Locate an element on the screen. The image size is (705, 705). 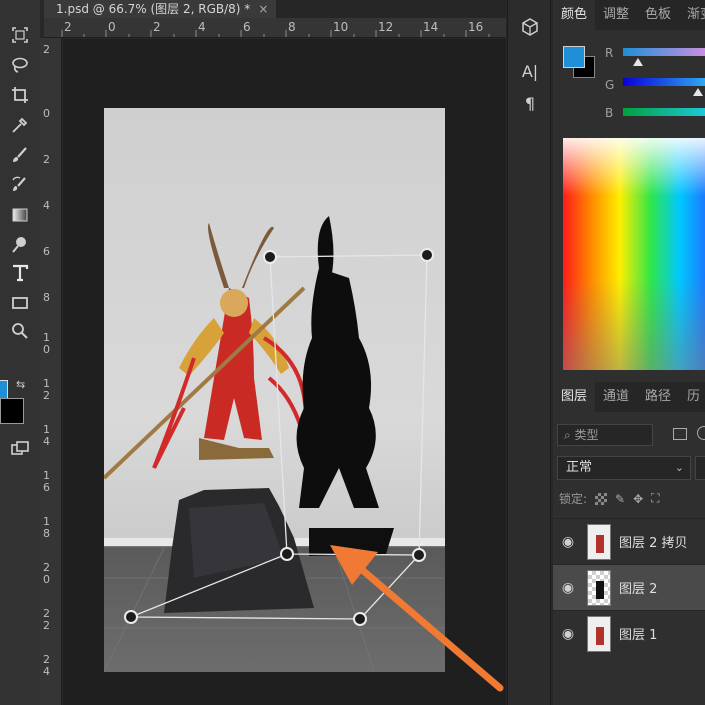
image-filter-icon is located at coordinates (680, 434).